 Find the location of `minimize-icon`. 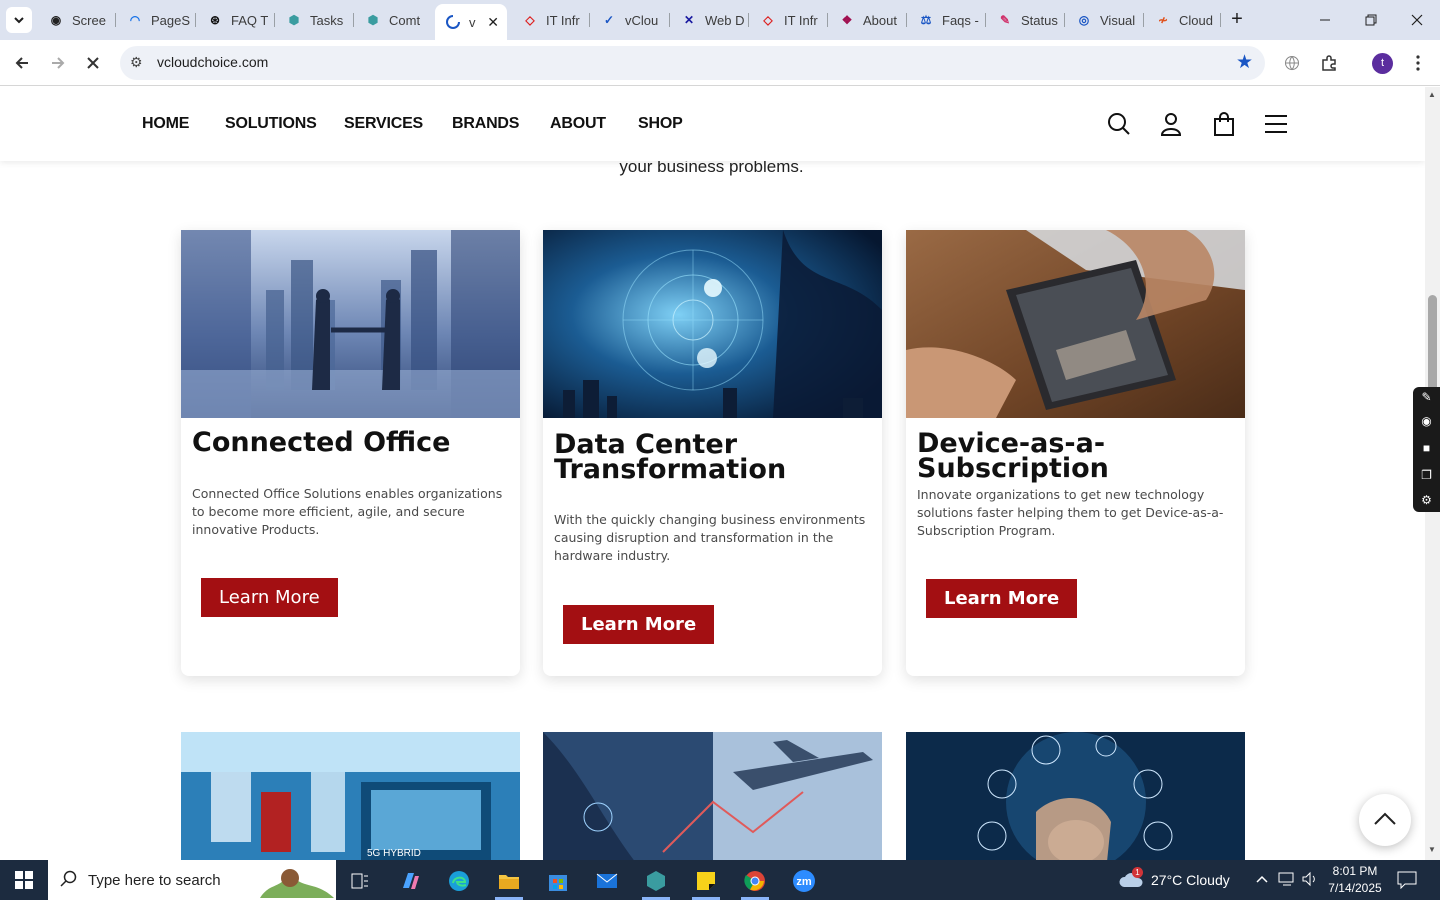

minimize-icon is located at coordinates (1325, 20).